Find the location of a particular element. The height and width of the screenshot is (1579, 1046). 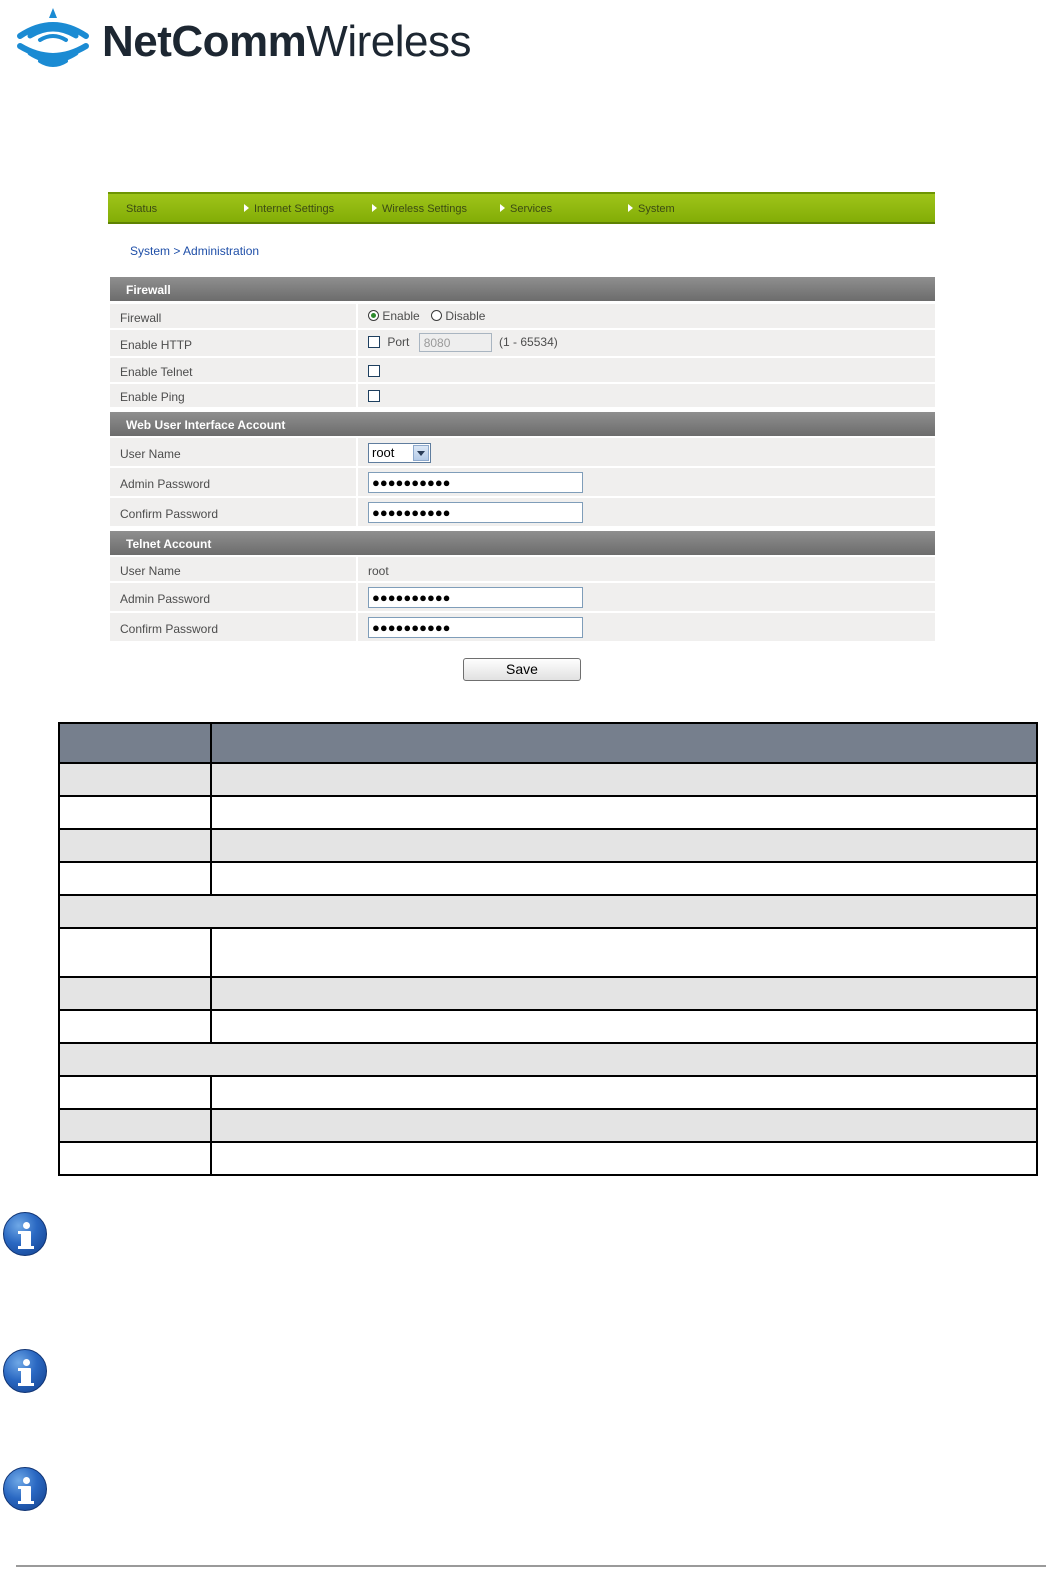

telnet-username-label: User Name is located at coordinates (150, 571).